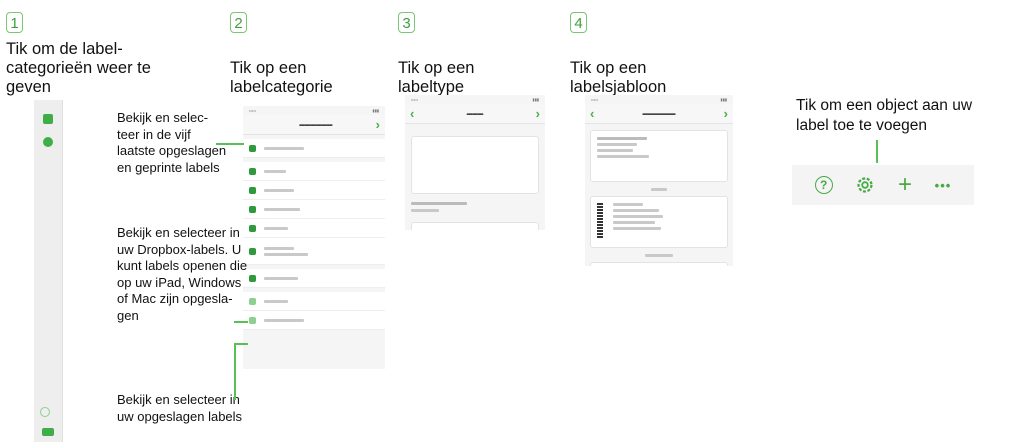  I want to click on step-3-title: Tik op een labeltype, so click(436, 77).